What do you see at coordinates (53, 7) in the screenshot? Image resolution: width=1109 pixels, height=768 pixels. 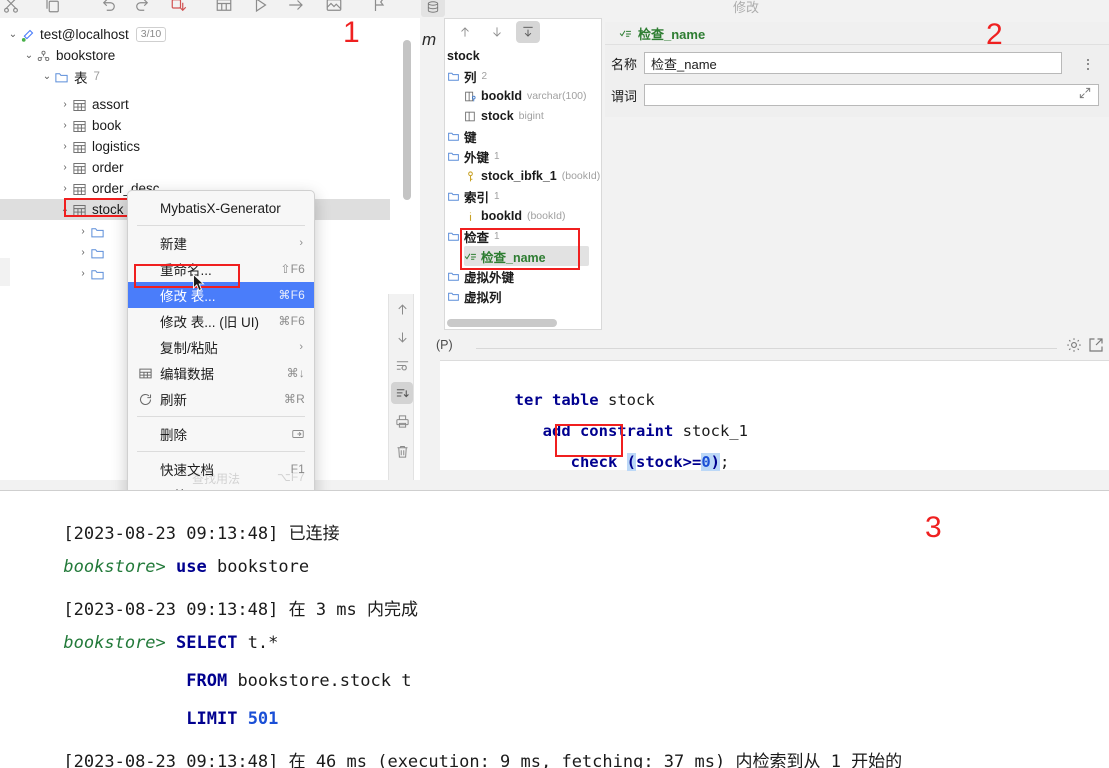 I see `copy-icon` at bounding box center [53, 7].